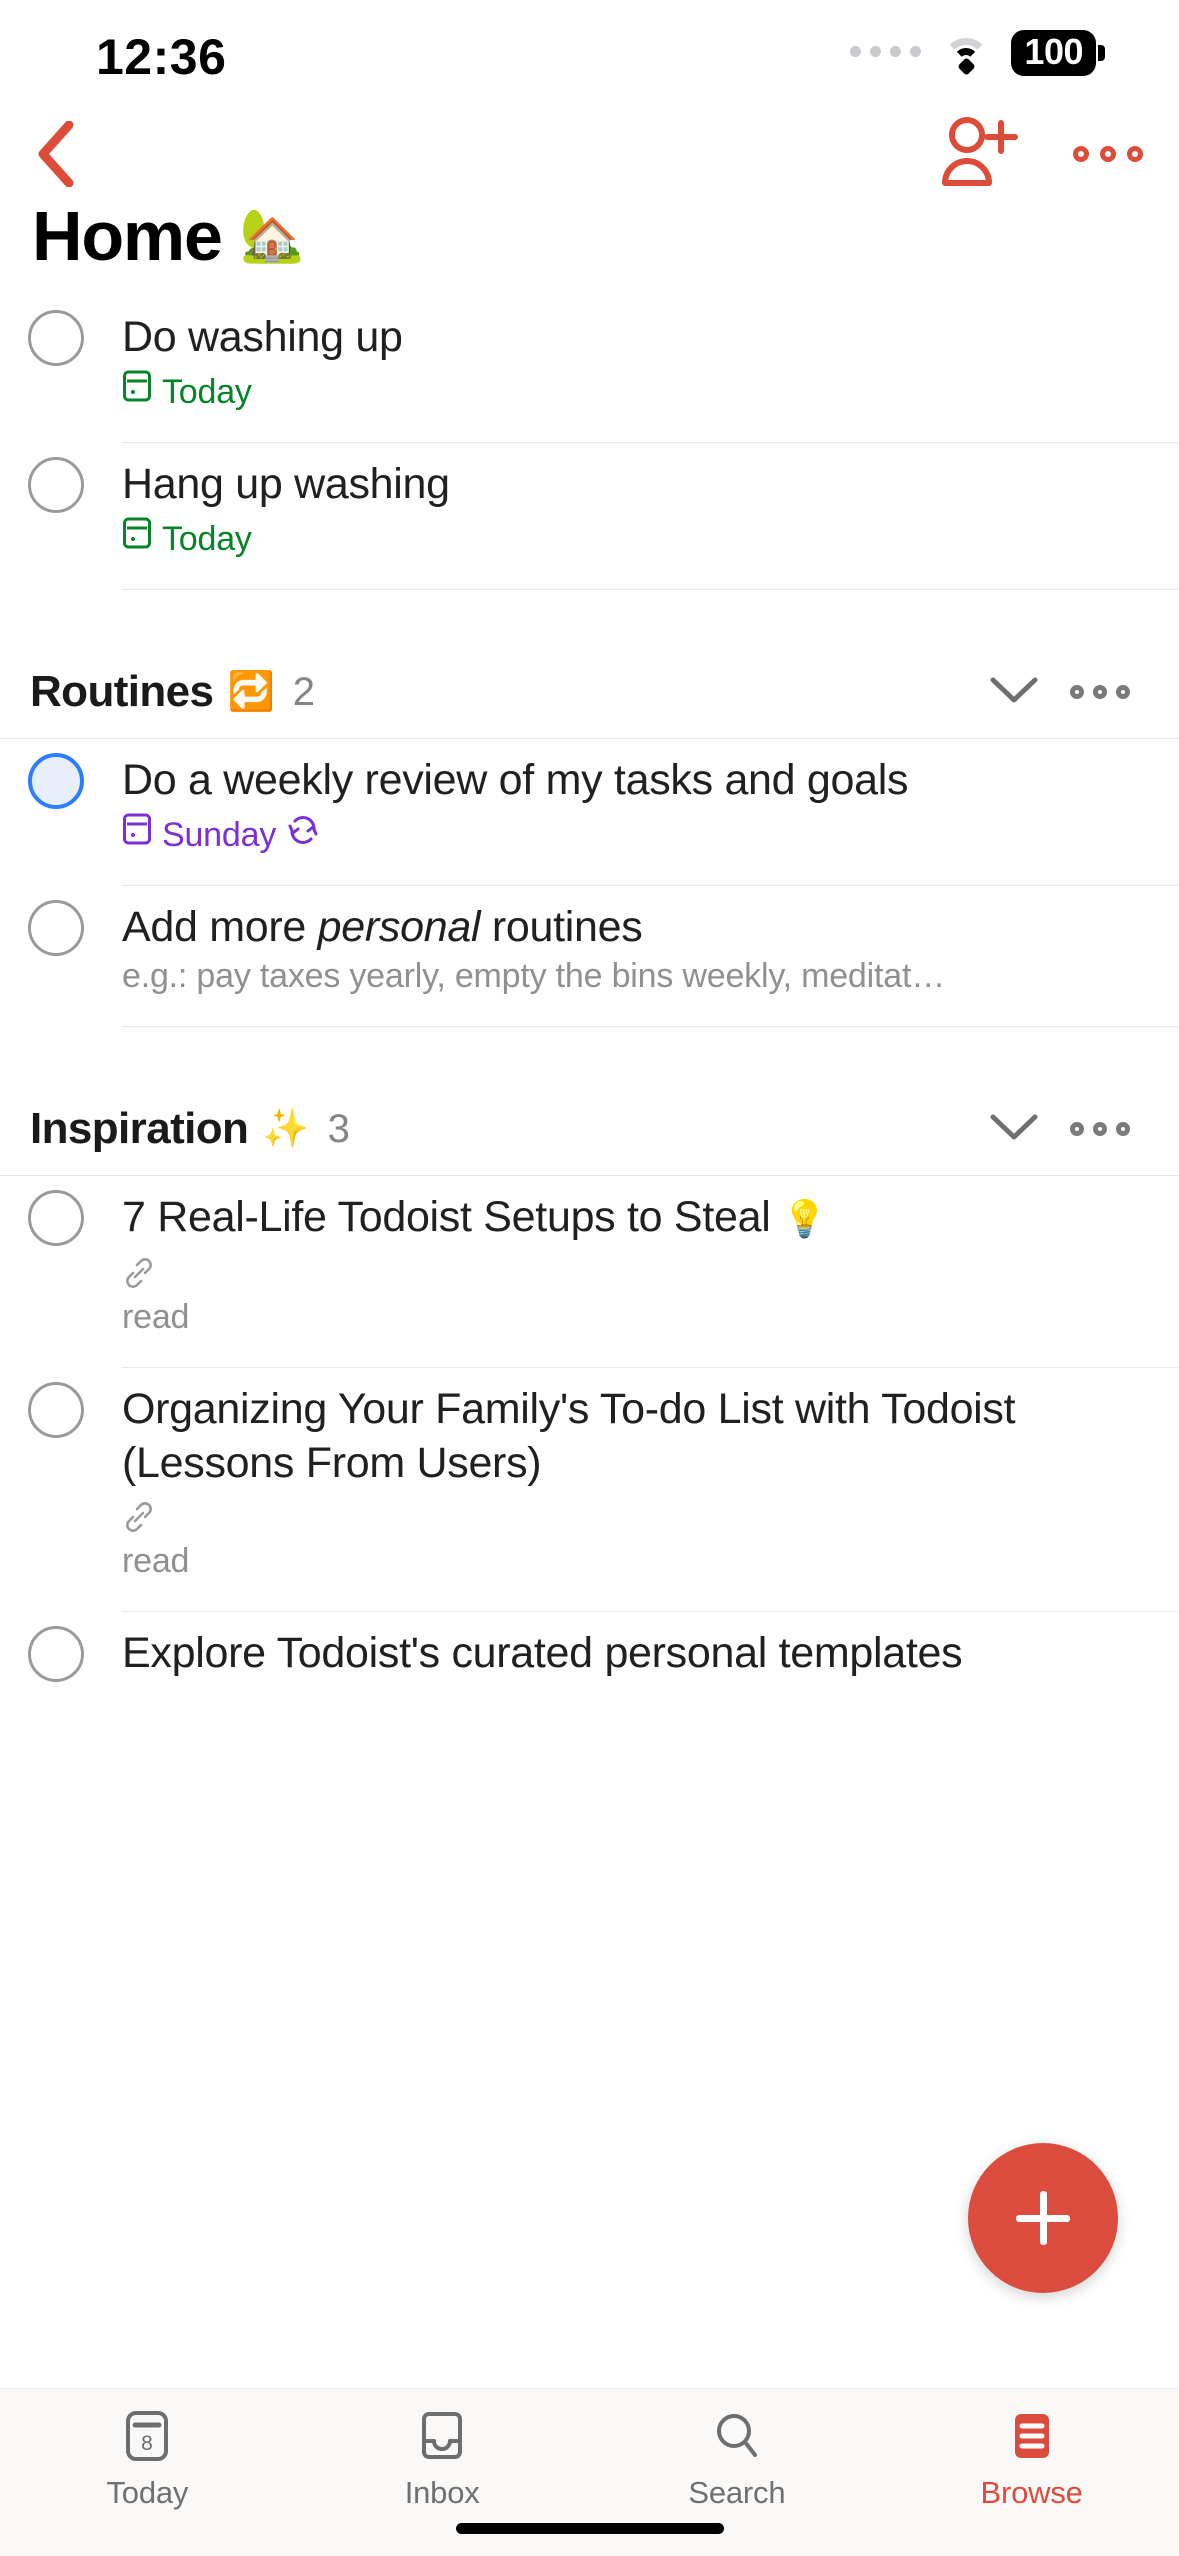 The image size is (1179, 2556). I want to click on nav-bar-actions, so click(1038, 154).